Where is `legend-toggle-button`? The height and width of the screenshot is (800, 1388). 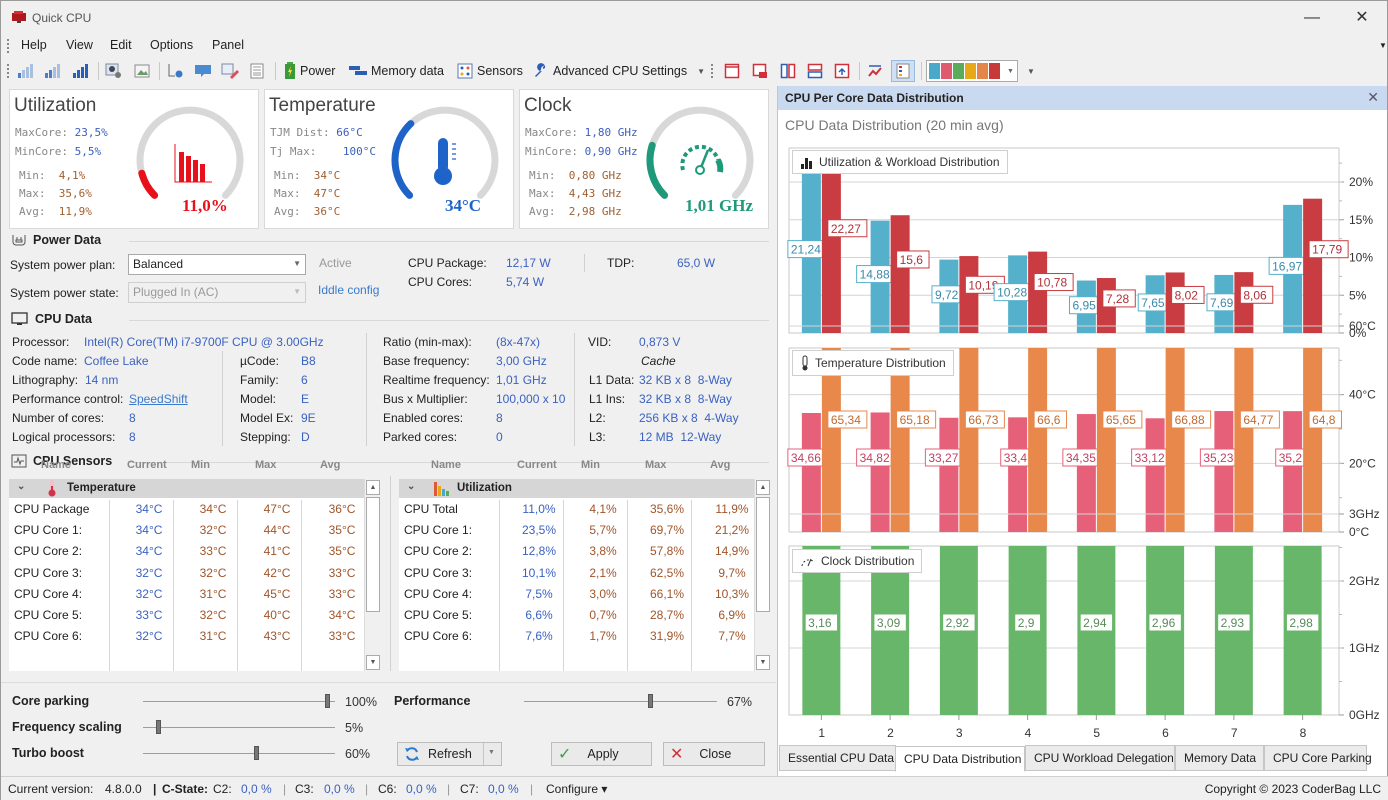 legend-toggle-button is located at coordinates (903, 71).